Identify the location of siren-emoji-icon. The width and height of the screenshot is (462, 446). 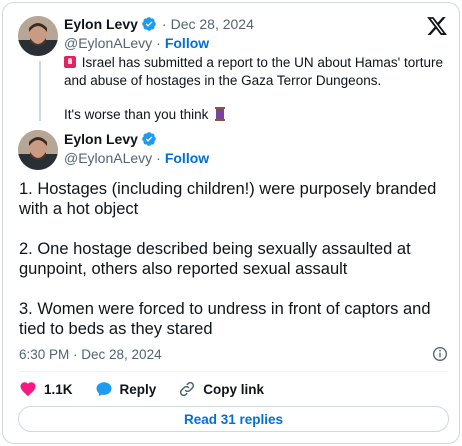
(70, 62).